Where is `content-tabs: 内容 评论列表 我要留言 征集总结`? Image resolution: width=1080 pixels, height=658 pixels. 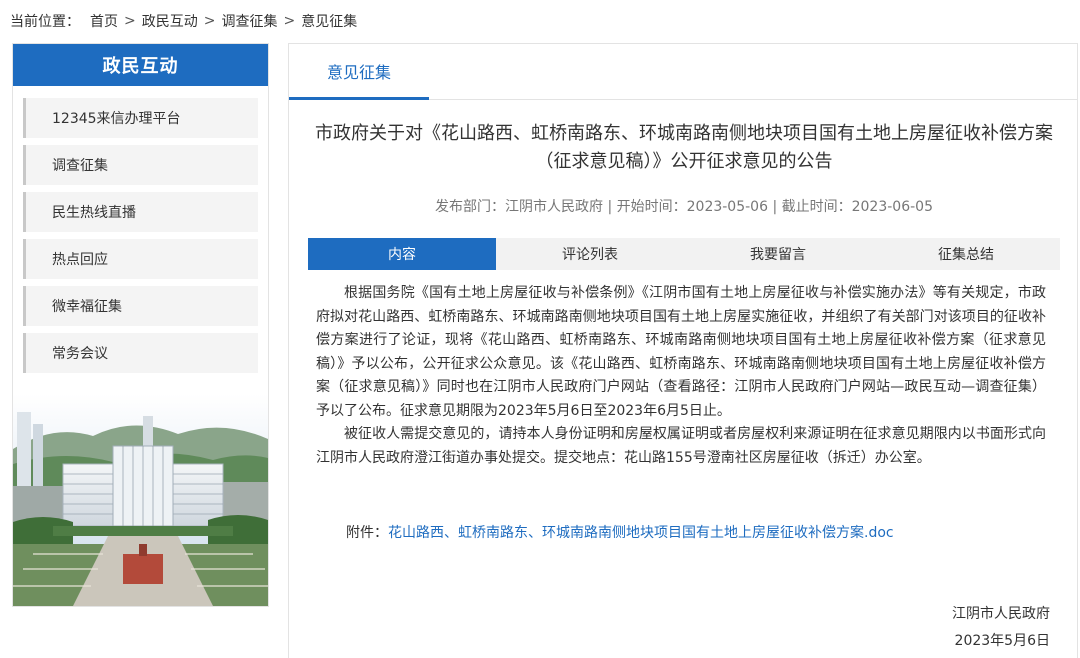 content-tabs: 内容 评论列表 我要留言 征集总结 is located at coordinates (684, 254).